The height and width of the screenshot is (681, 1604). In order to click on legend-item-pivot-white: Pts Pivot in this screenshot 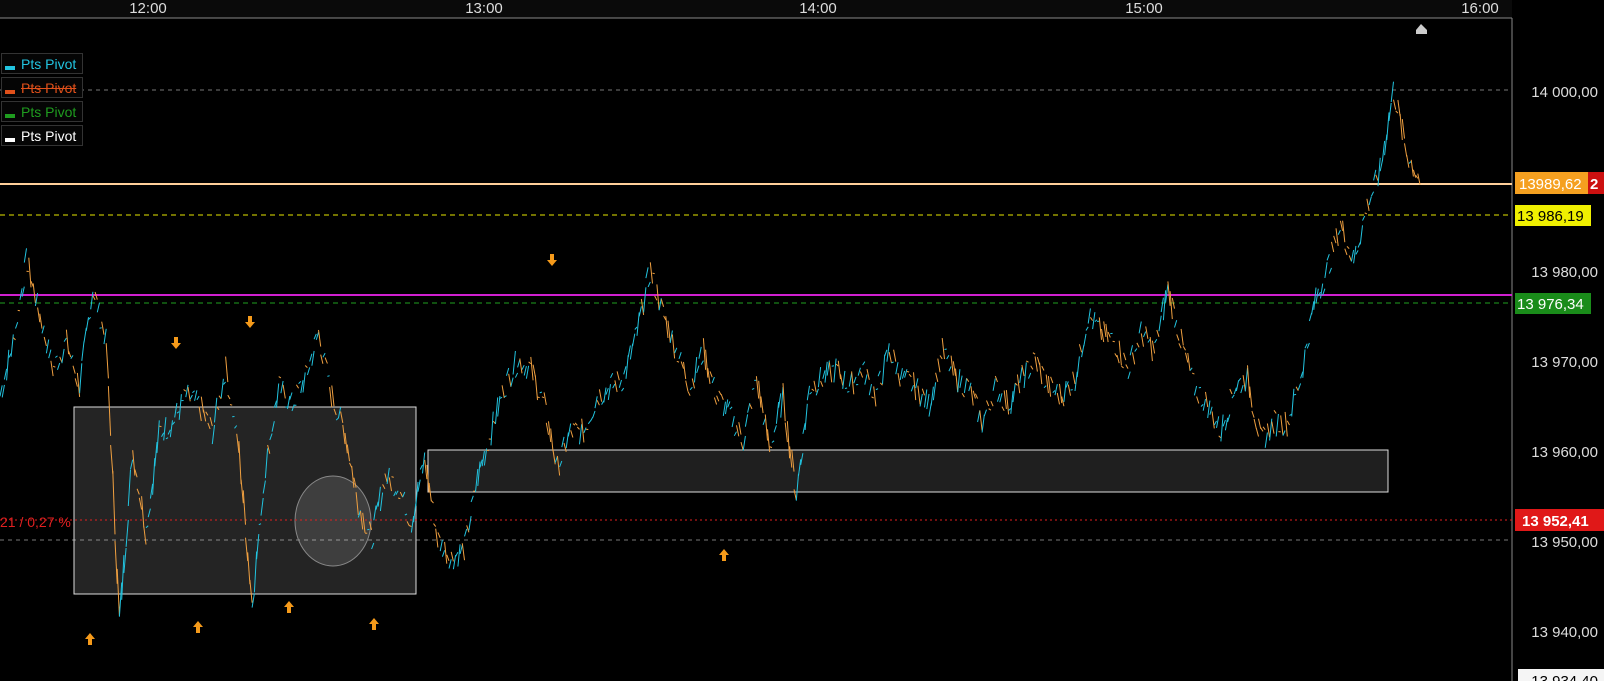, I will do `click(42, 135)`.